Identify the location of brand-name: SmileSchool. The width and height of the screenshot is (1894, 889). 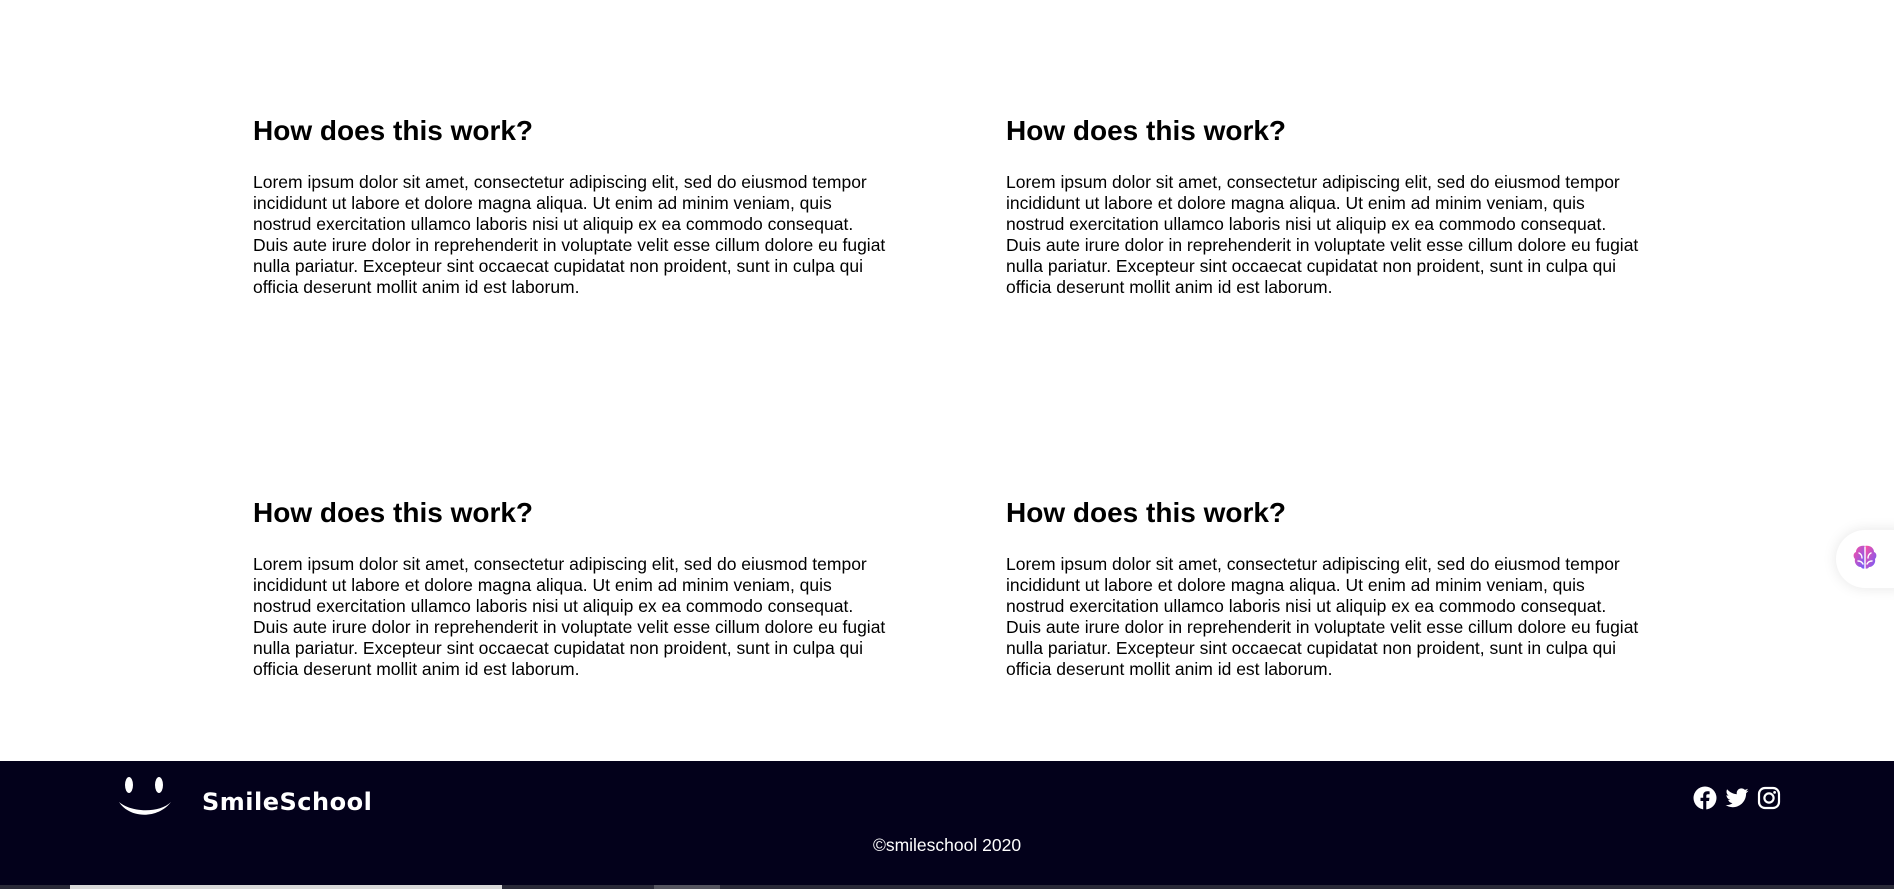
(287, 801).